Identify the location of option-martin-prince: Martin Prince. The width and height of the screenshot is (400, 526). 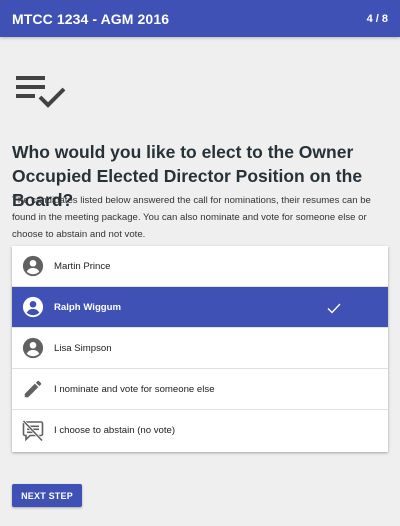
(200, 266).